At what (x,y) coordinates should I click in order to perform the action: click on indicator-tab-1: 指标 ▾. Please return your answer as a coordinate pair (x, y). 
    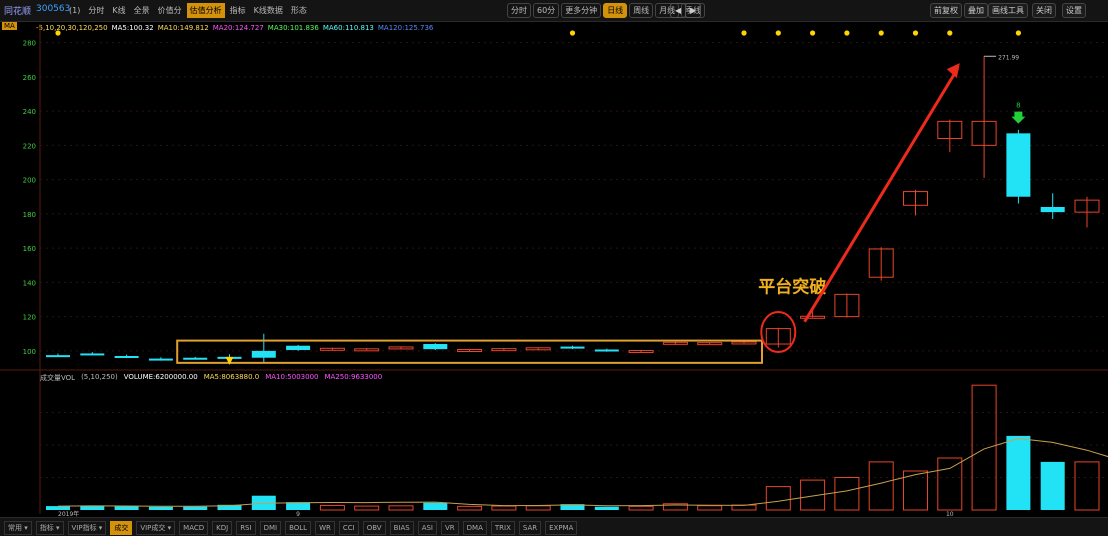
    Looking at the image, I should click on (49, 528).